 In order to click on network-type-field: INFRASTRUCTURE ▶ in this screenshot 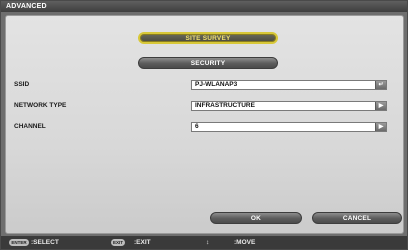, I will do `click(289, 106)`.